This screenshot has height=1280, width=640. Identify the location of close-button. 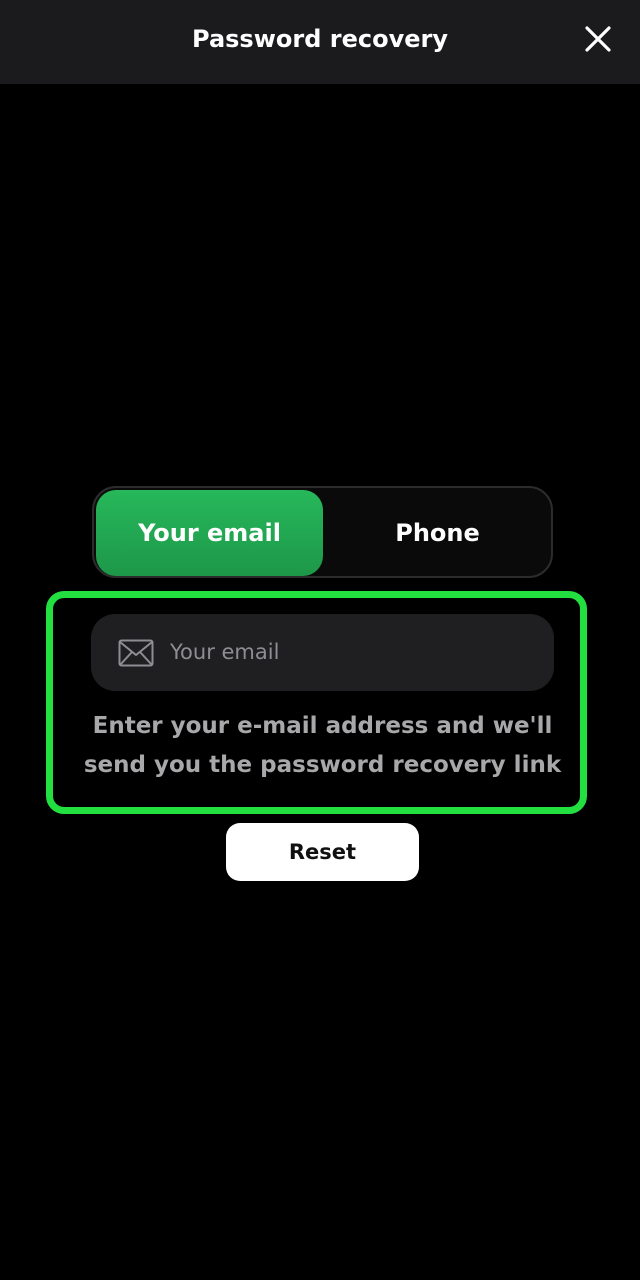
(598, 39).